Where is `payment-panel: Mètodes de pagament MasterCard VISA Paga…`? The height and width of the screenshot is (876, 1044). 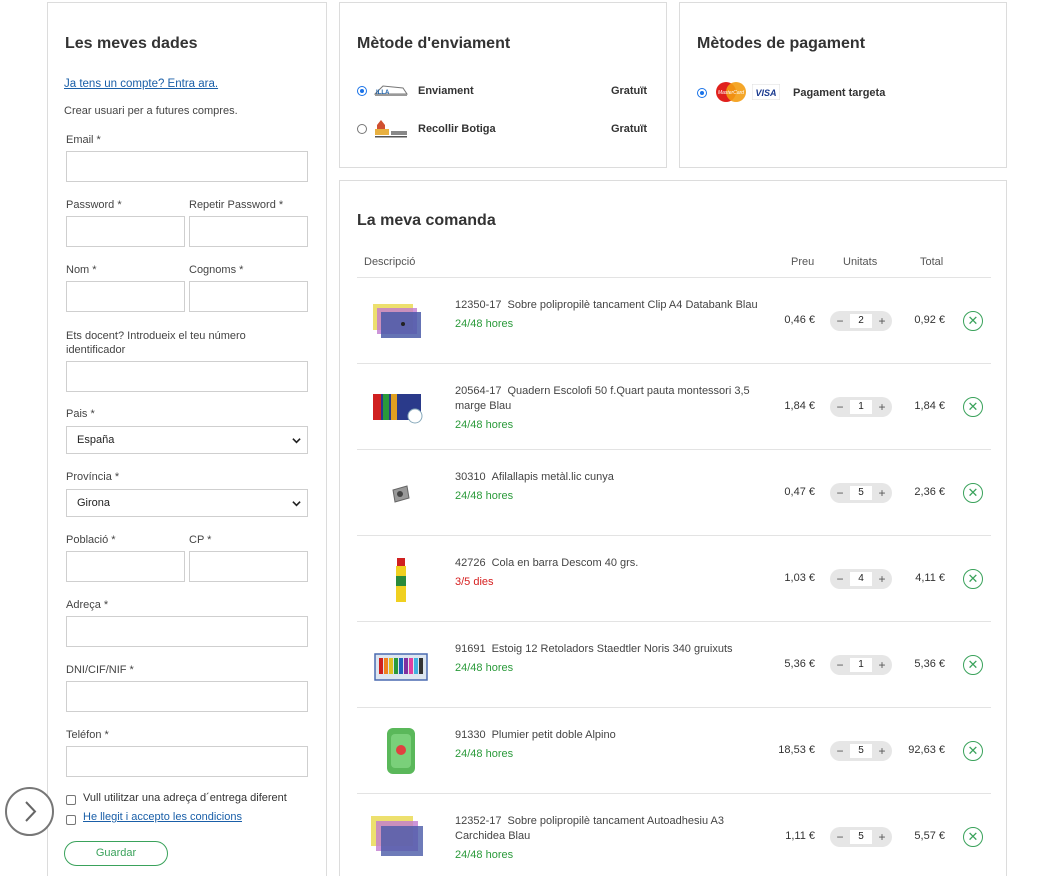 payment-panel: Mètodes de pagament MasterCard VISA Paga… is located at coordinates (843, 85).